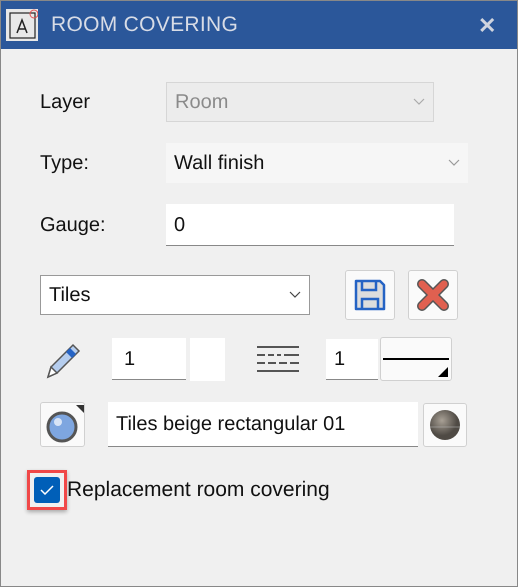 The image size is (518, 587). I want to click on checkmark-icon, so click(47, 490).